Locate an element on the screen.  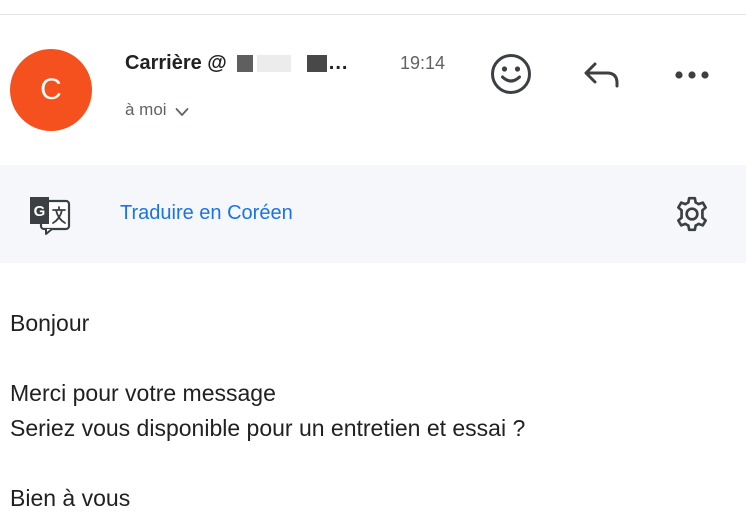
translate-icon: G is located at coordinates (50, 216).